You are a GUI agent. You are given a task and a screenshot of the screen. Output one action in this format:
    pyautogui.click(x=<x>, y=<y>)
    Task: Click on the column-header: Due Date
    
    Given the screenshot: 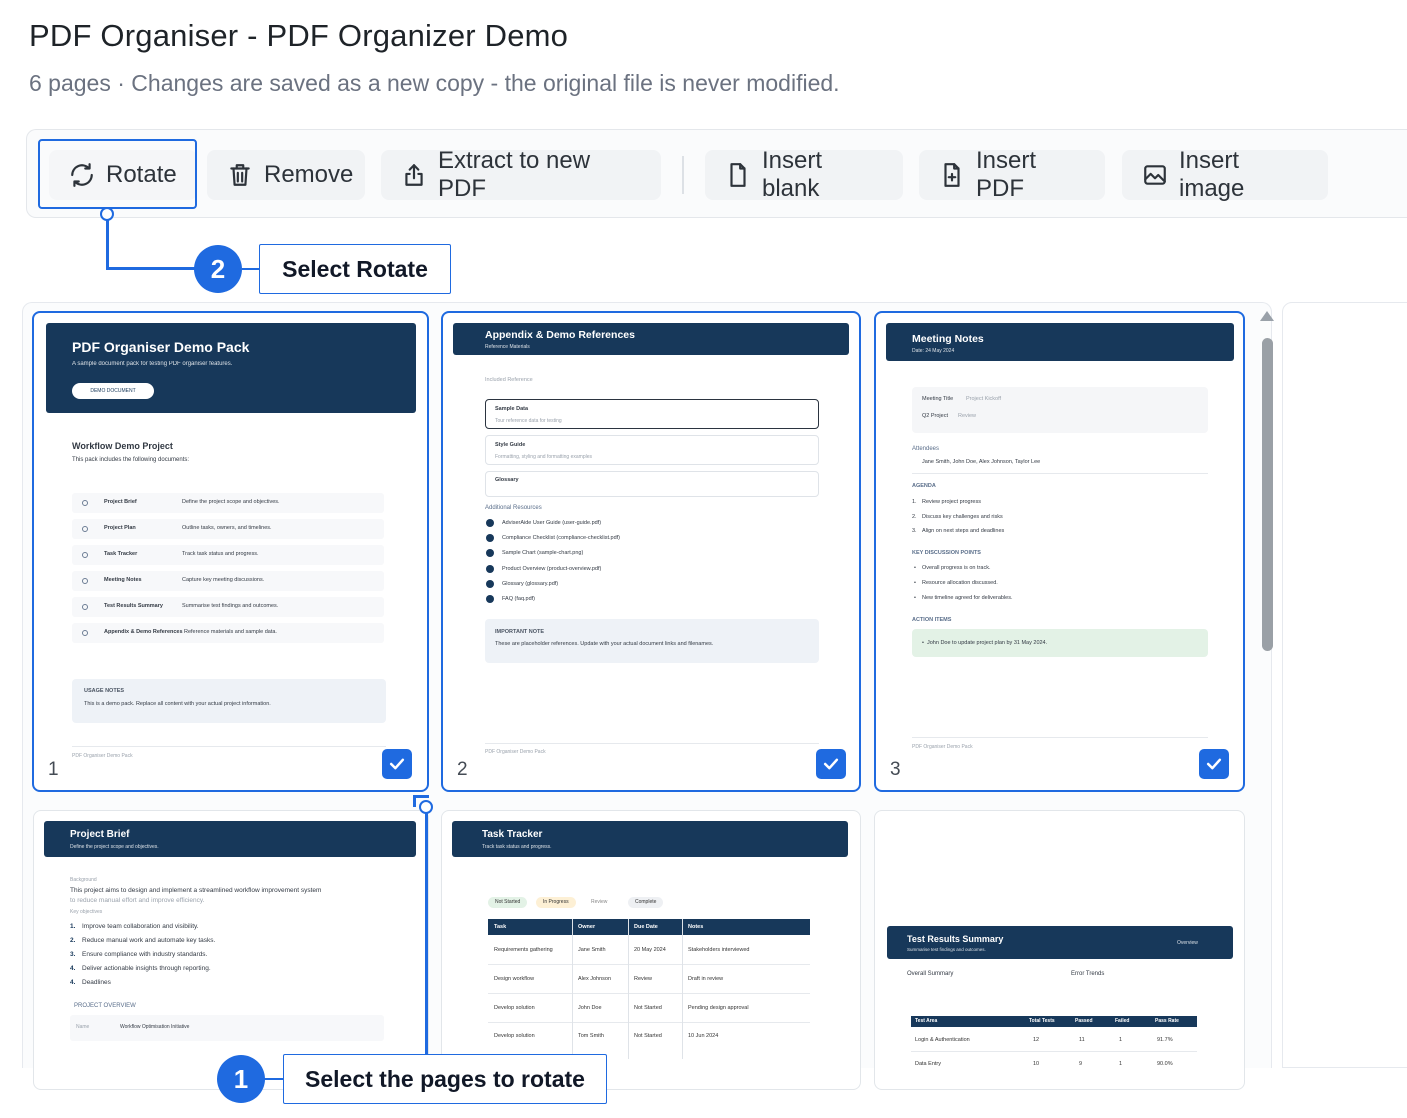 What is the action you would take?
    pyautogui.click(x=646, y=927)
    